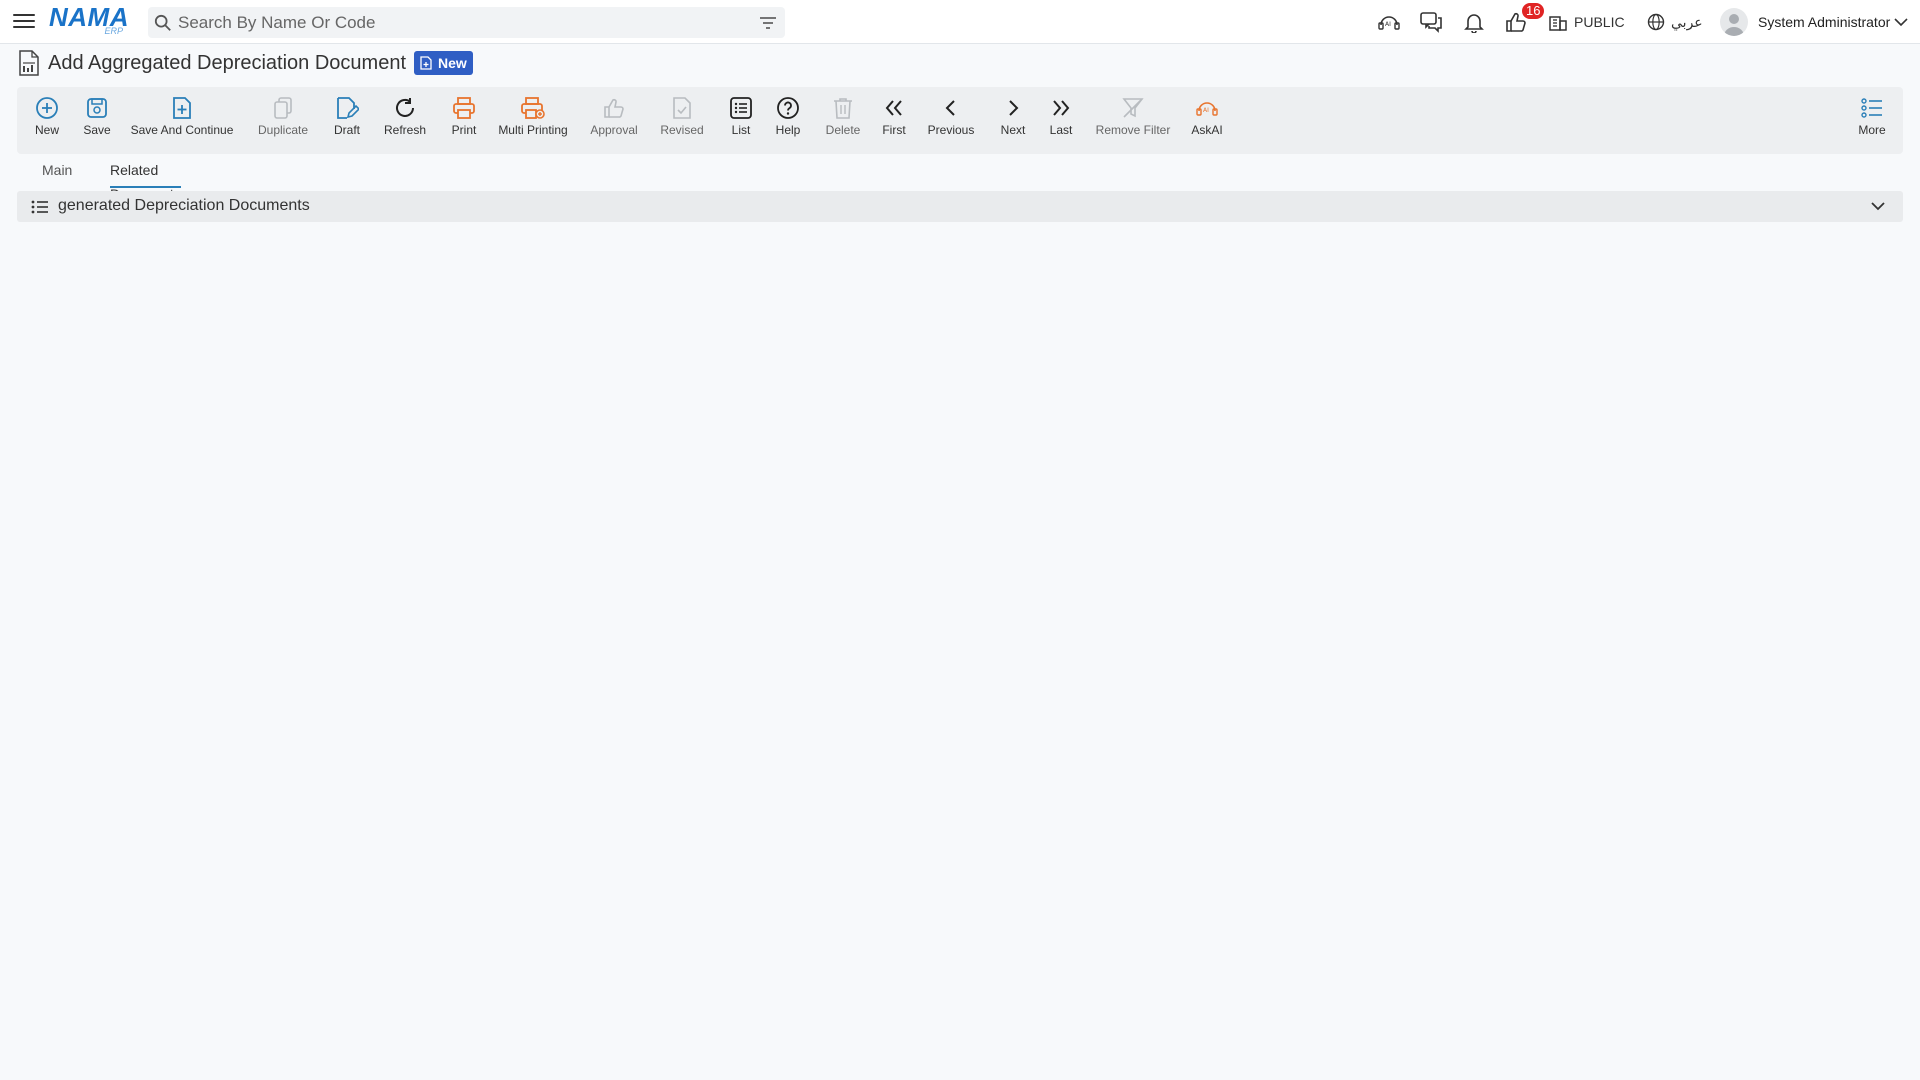 The height and width of the screenshot is (1080, 1920). What do you see at coordinates (1872, 120) in the screenshot?
I see `more-button: More` at bounding box center [1872, 120].